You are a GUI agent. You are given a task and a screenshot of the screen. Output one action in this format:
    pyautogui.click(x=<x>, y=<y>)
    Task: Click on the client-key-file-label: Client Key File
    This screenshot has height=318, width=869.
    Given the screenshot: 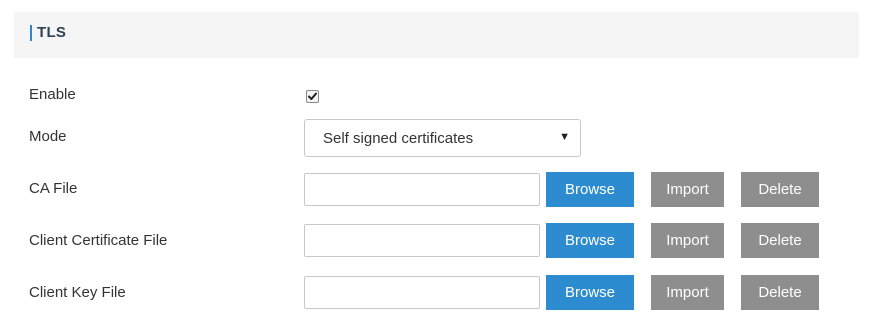 What is the action you would take?
    pyautogui.click(x=77, y=292)
    